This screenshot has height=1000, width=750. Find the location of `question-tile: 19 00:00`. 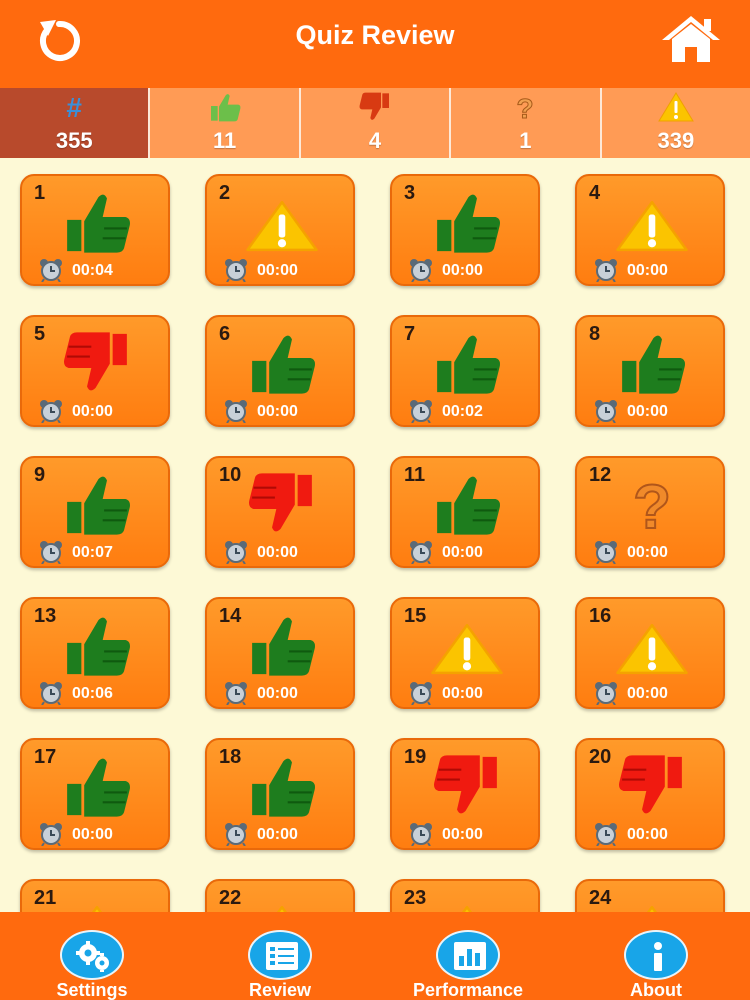

question-tile: 19 00:00 is located at coordinates (465, 794).